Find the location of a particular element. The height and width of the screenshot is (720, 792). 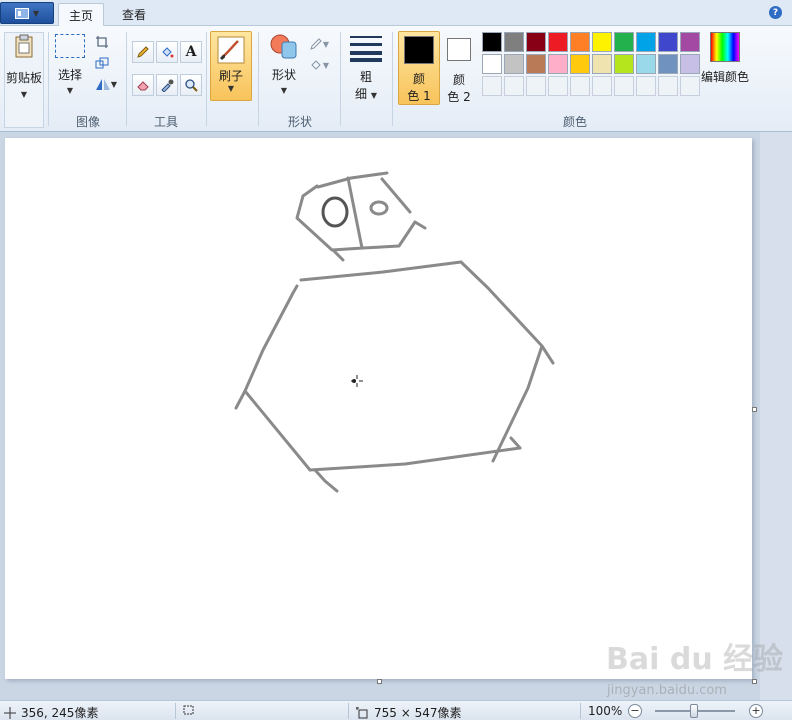

eraser-tool is located at coordinates (143, 85).